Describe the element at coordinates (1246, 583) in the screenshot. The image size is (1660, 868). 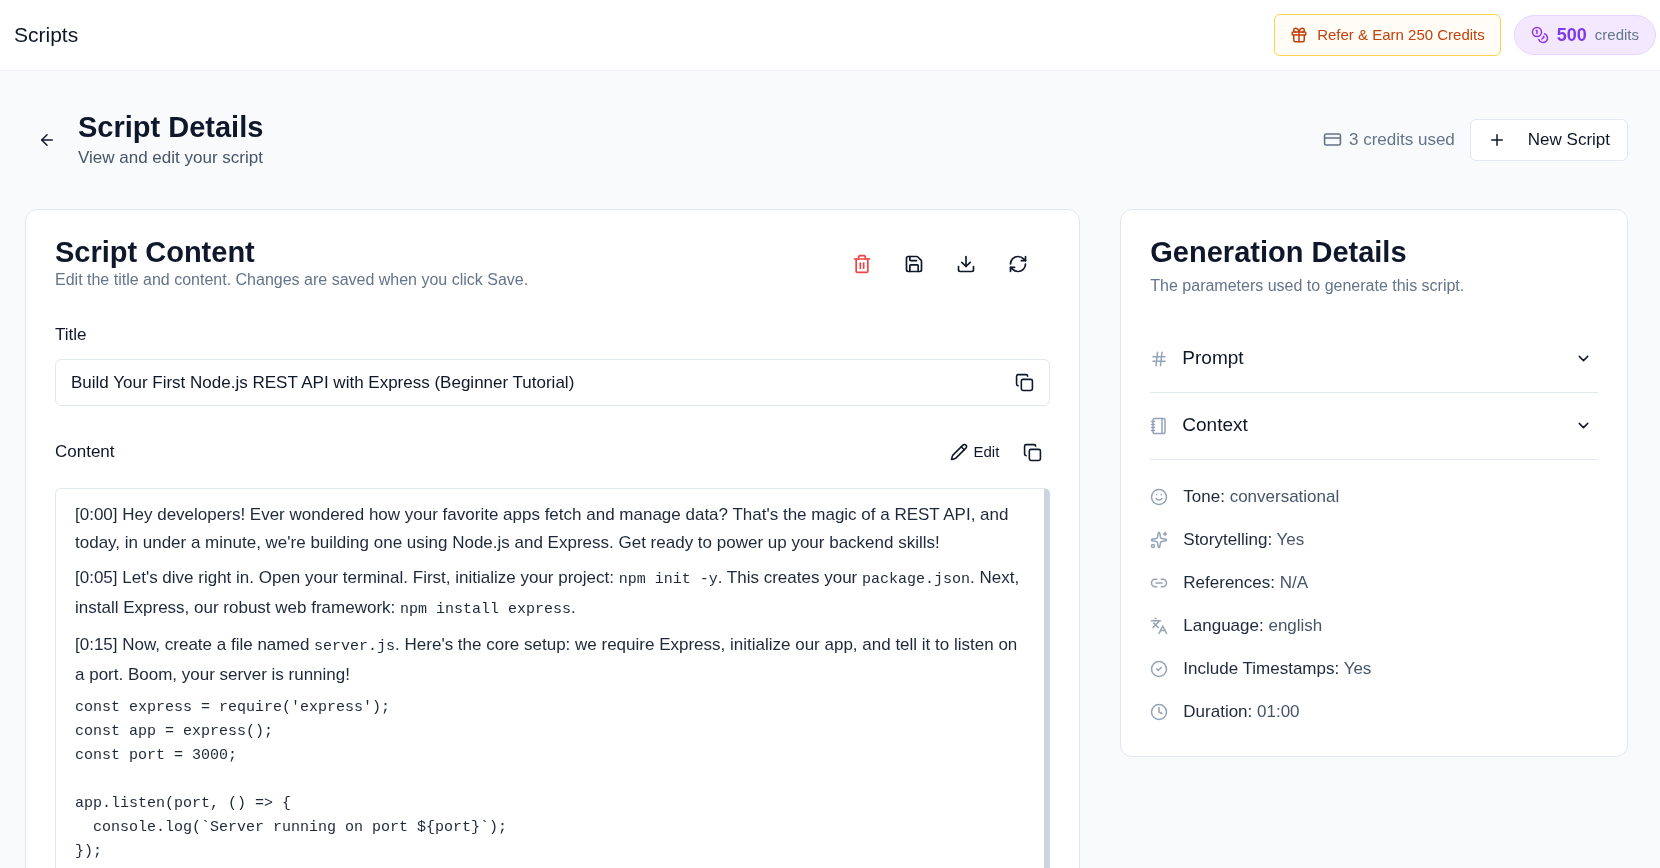
I see `detail-text: References: N/A` at that location.